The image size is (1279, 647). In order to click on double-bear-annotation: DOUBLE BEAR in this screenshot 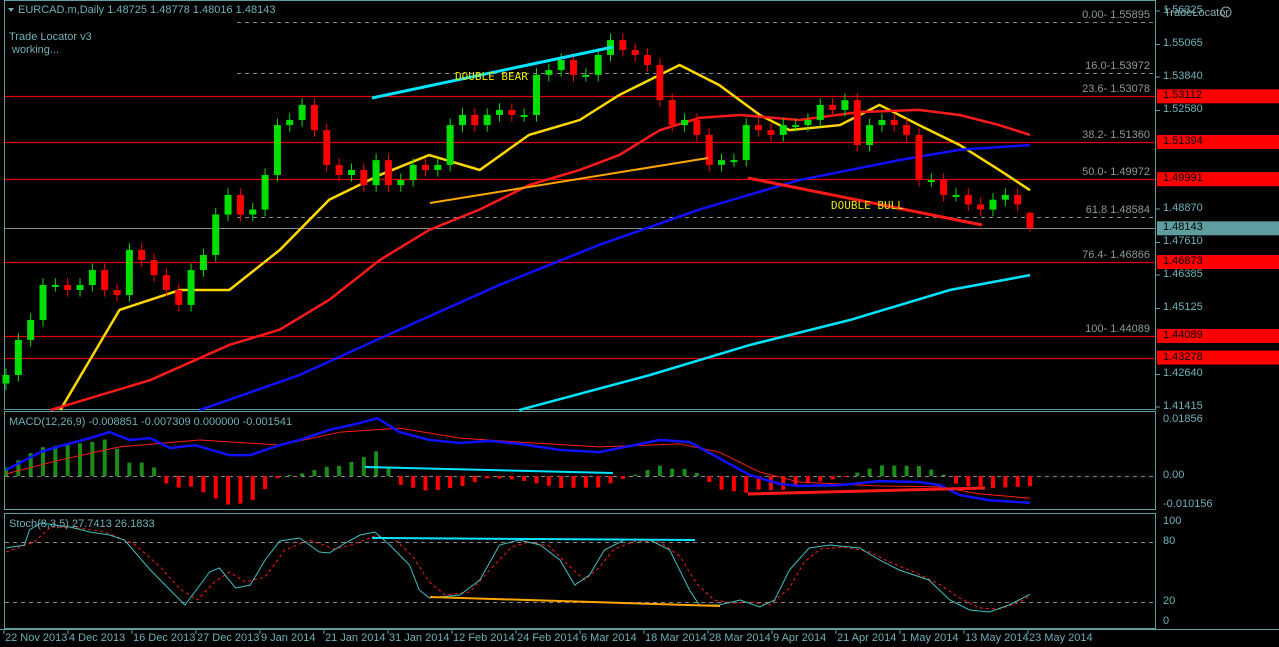, I will do `click(491, 76)`.